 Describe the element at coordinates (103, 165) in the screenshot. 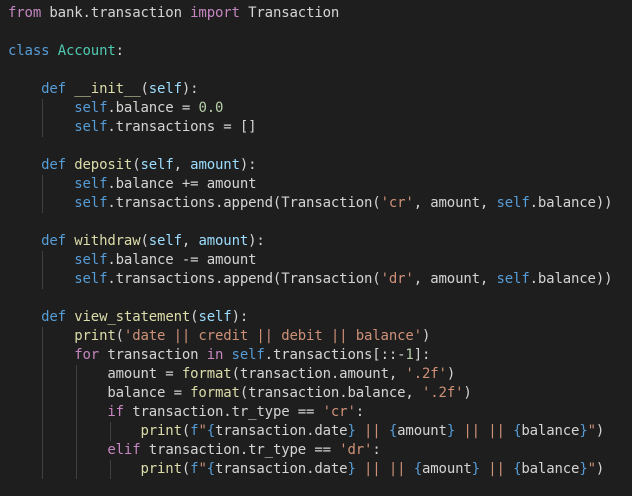

I see `code-token: deposit` at that location.